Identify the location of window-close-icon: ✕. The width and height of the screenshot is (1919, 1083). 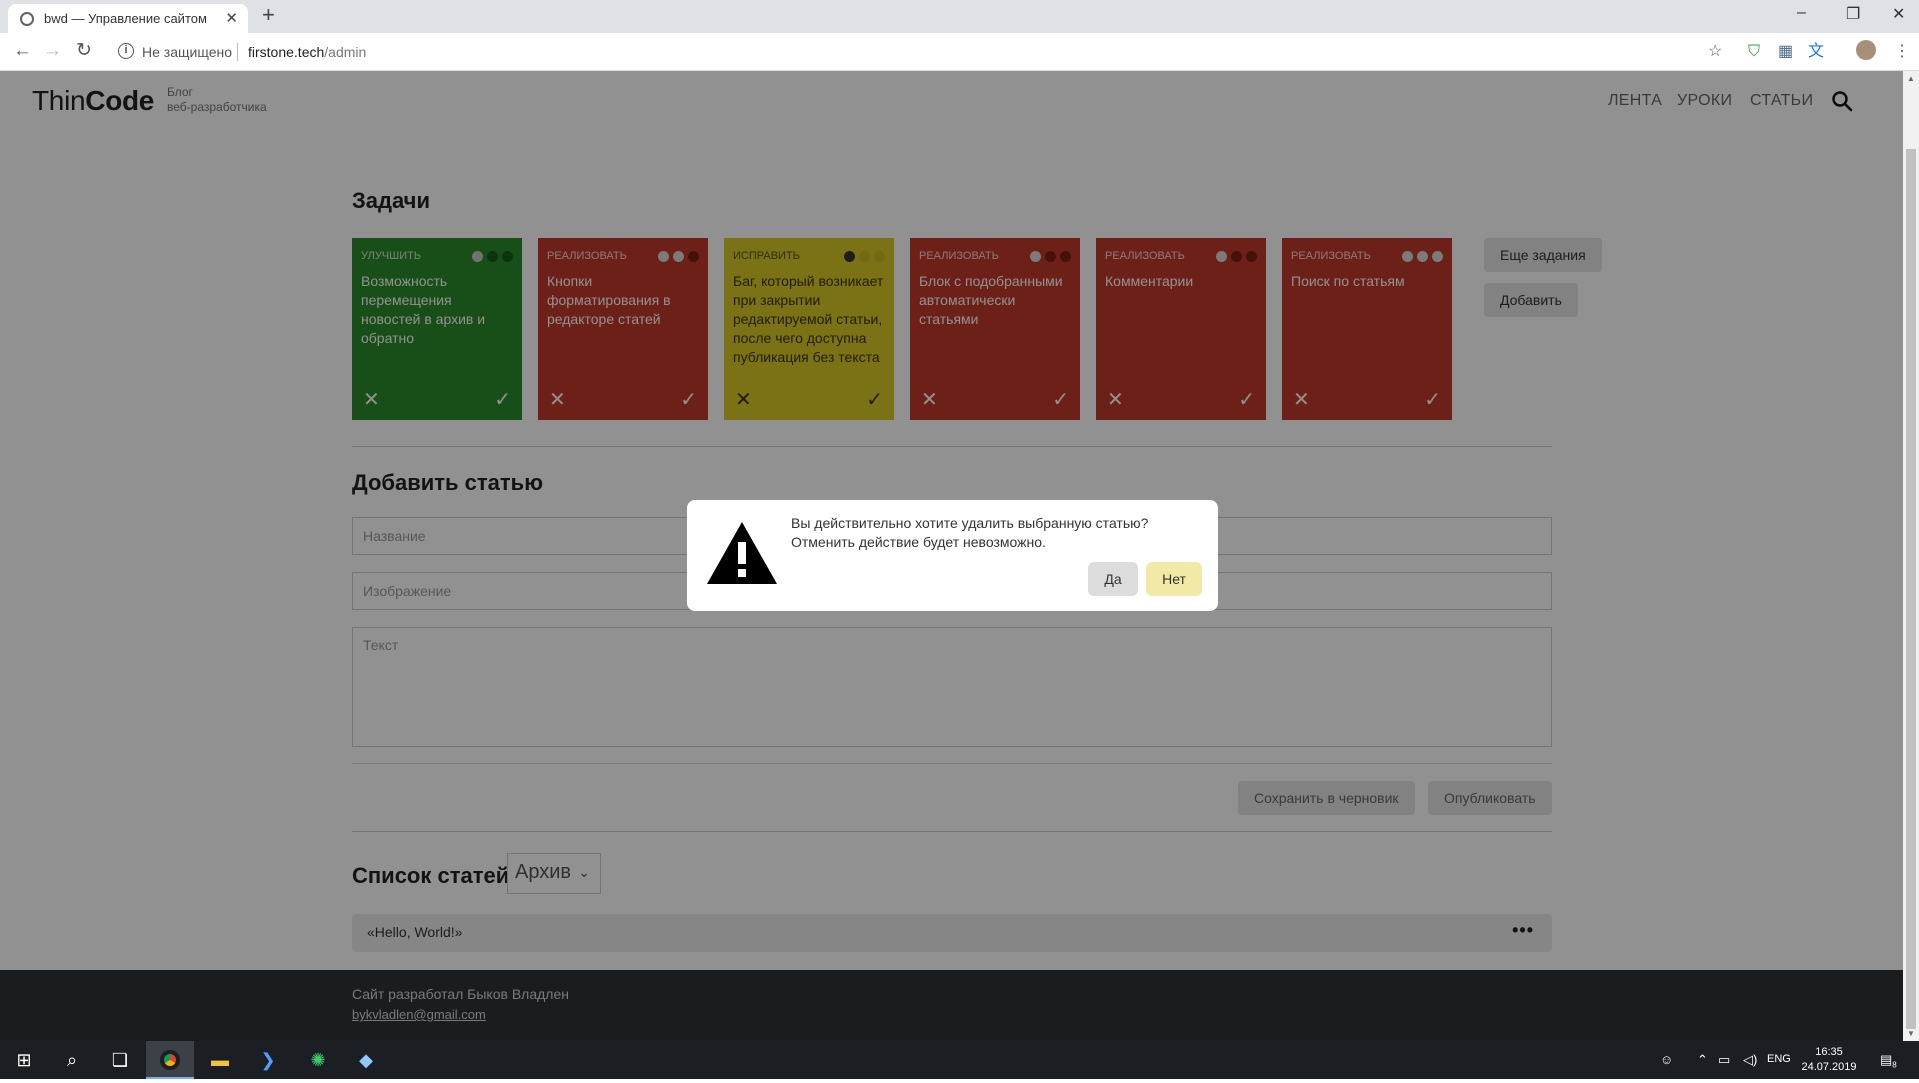
(1898, 14).